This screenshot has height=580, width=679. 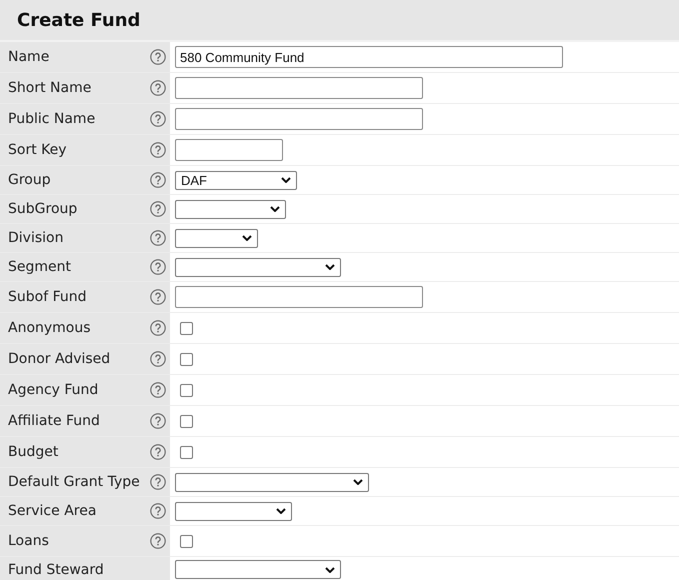 What do you see at coordinates (36, 238) in the screenshot?
I see `field-label: Division` at bounding box center [36, 238].